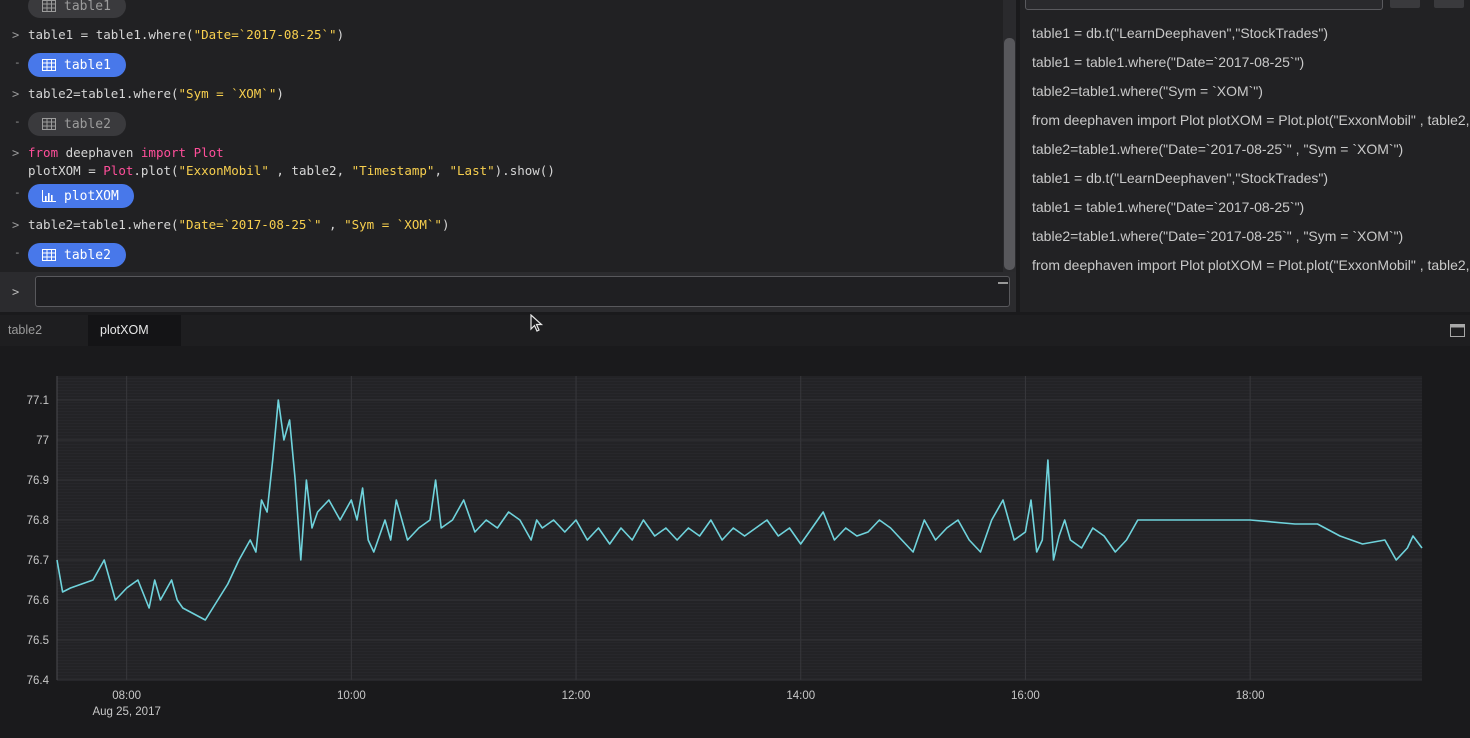 This screenshot has width=1470, height=738. What do you see at coordinates (42, 441) in the screenshot?
I see `y-tick-label: 77` at bounding box center [42, 441].